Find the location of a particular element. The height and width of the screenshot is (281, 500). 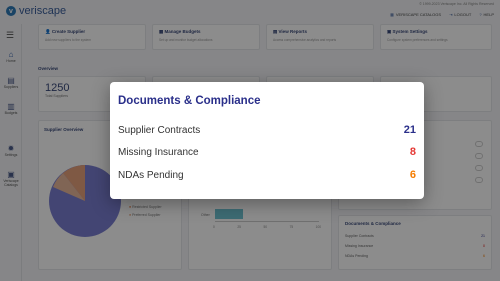

row-value: 8 is located at coordinates (412, 152).